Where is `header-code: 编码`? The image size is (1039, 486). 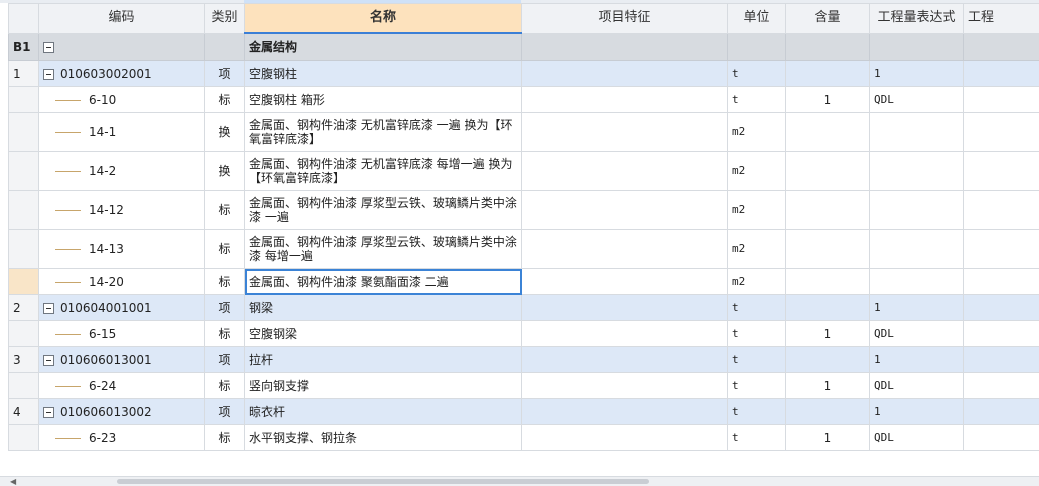 header-code: 编码 is located at coordinates (122, 19).